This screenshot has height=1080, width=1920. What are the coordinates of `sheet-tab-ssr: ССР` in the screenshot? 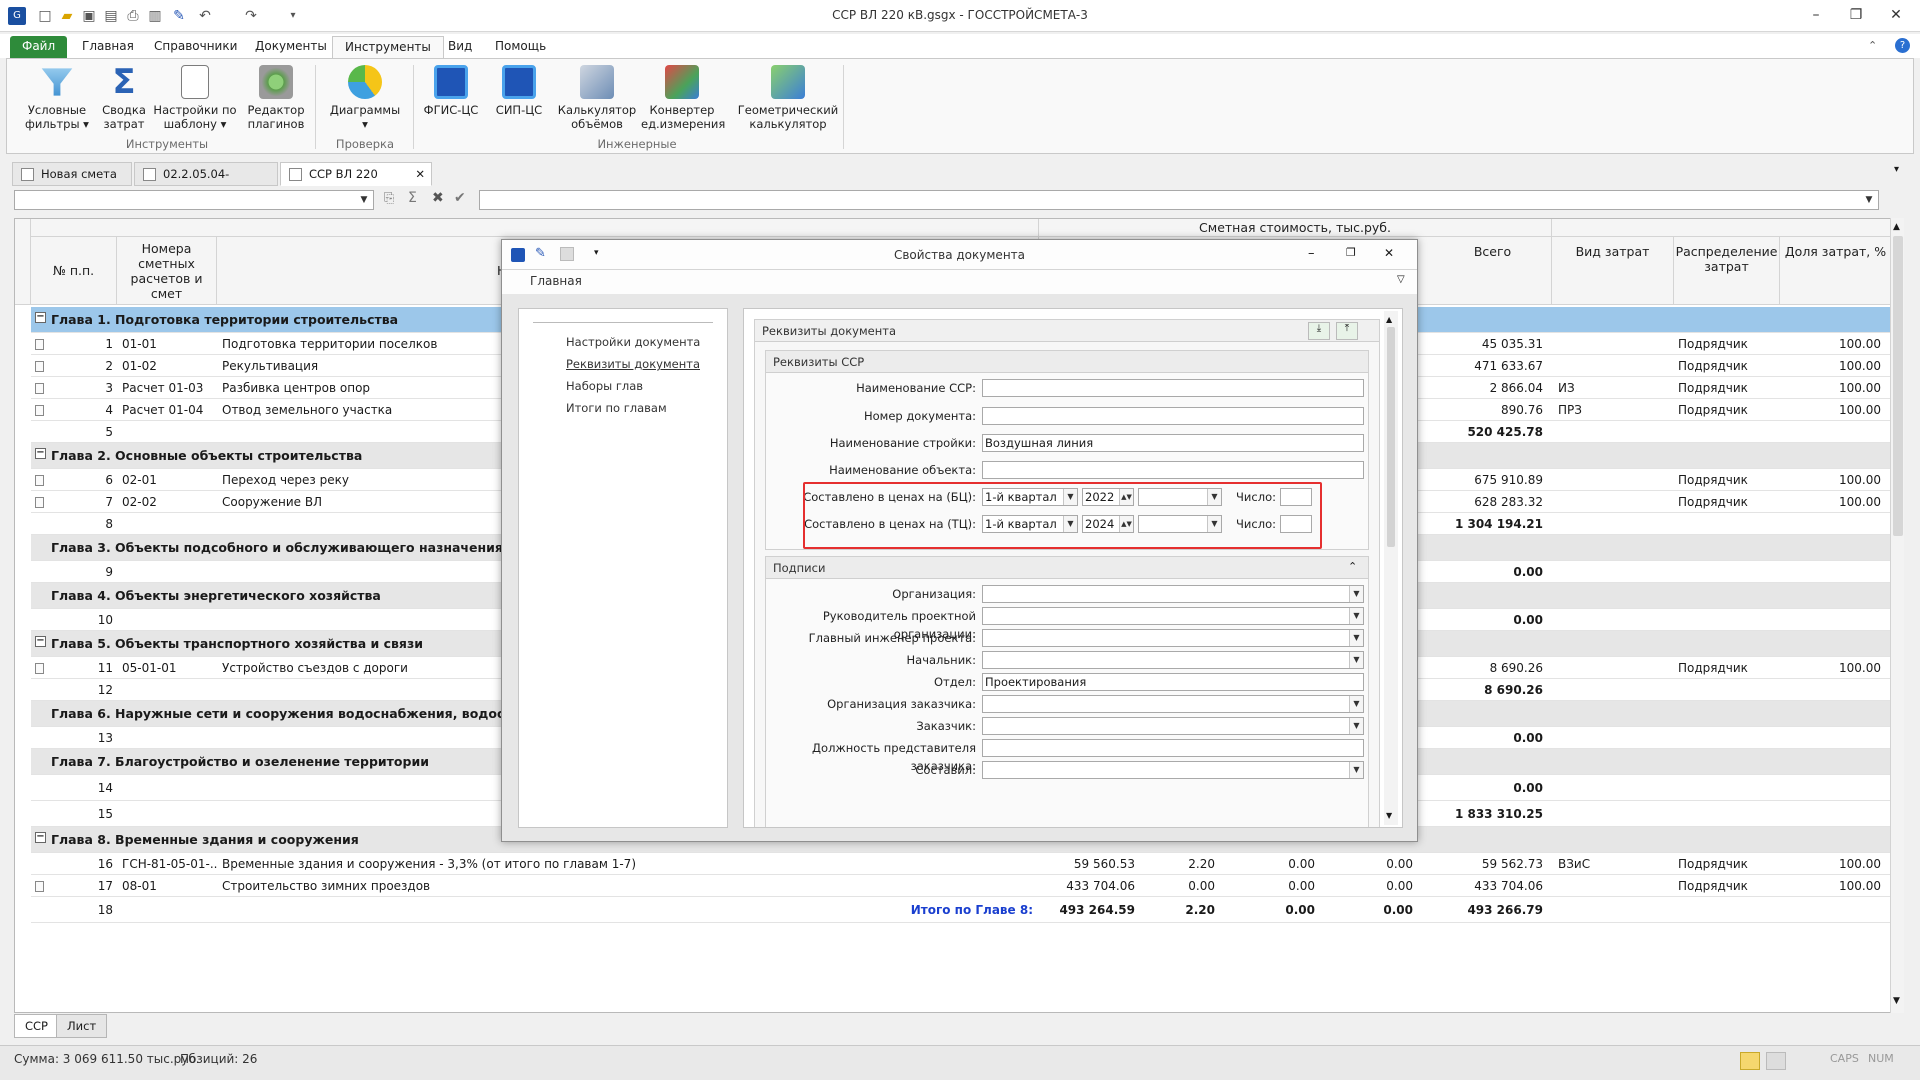 It's located at (36, 1026).